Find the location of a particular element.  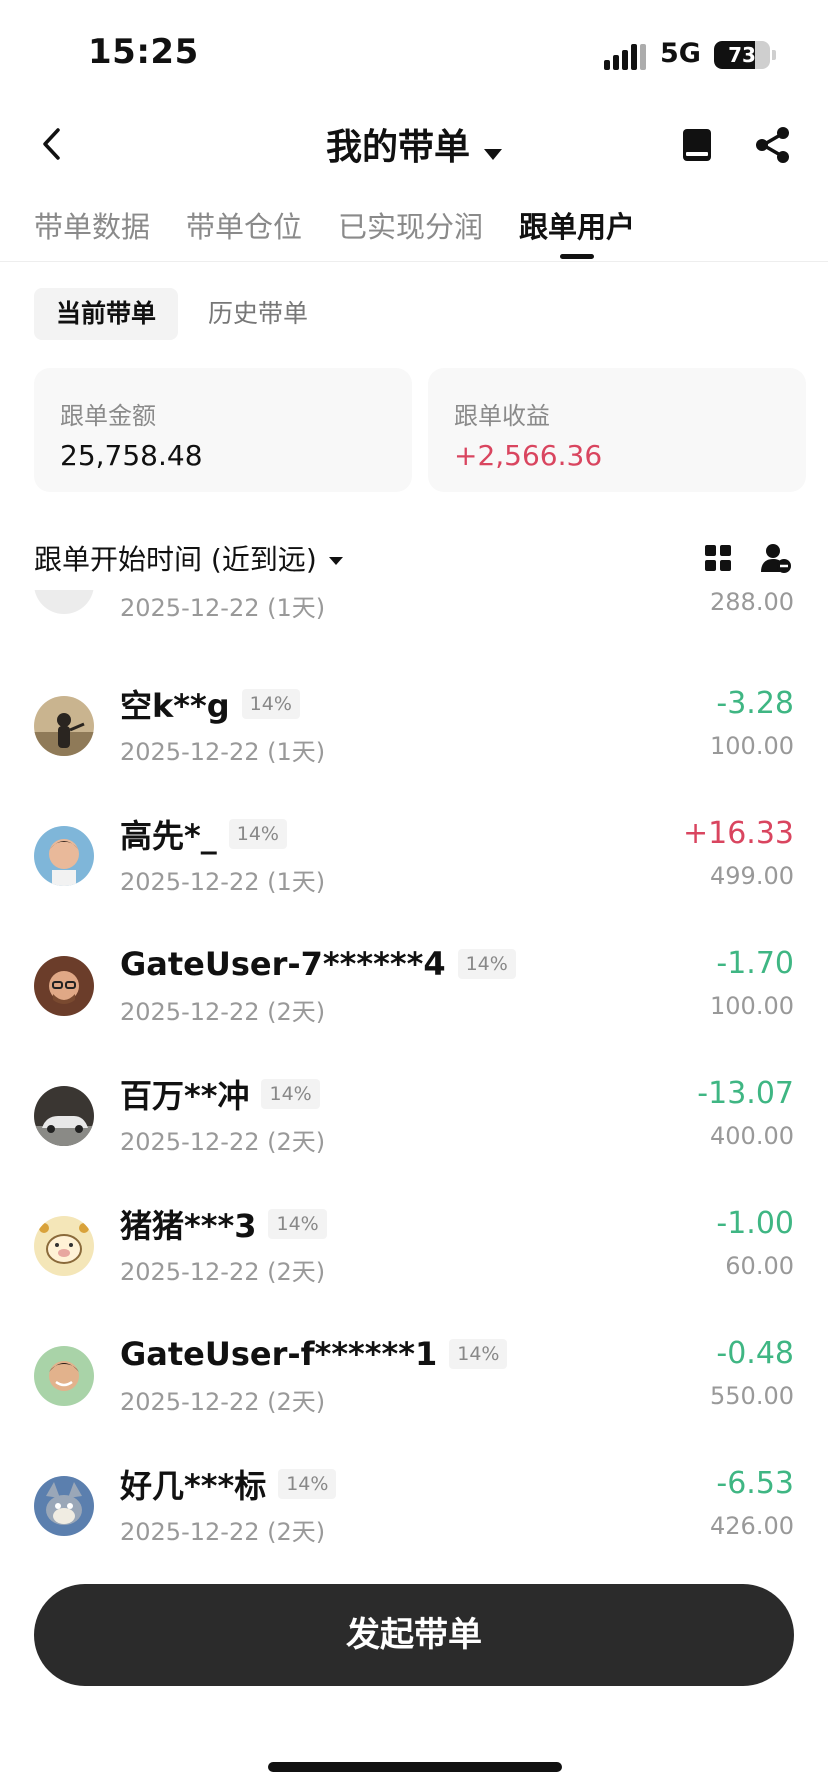

home-indicator is located at coordinates (415, 1767).